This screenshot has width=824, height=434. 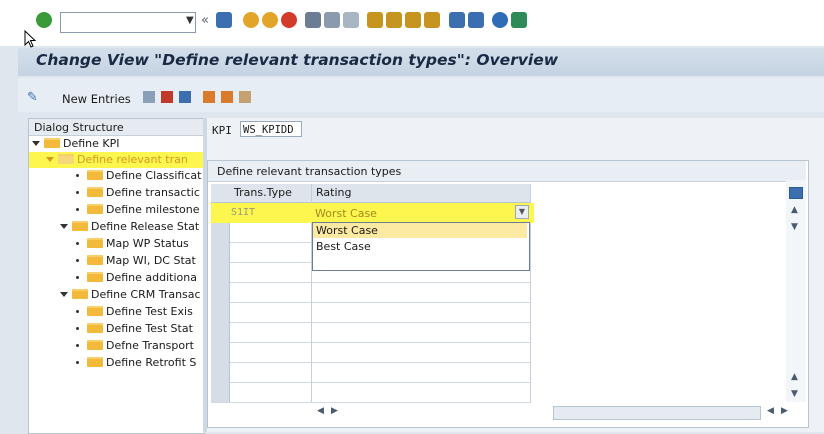 I want to click on cell-trans-type: S1IT, so click(x=243, y=212).